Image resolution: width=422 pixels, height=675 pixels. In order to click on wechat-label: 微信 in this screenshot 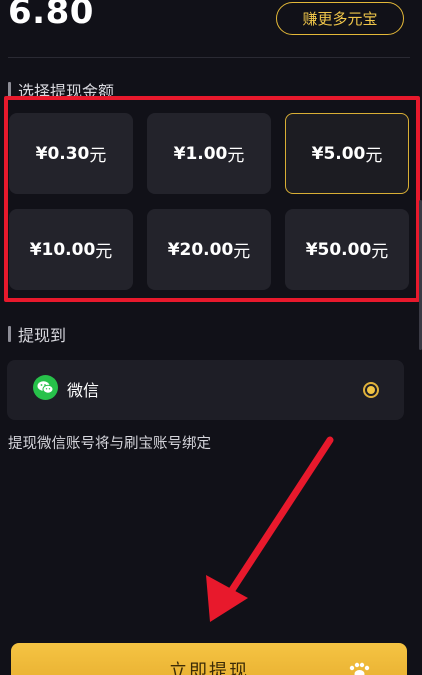, I will do `click(83, 390)`.